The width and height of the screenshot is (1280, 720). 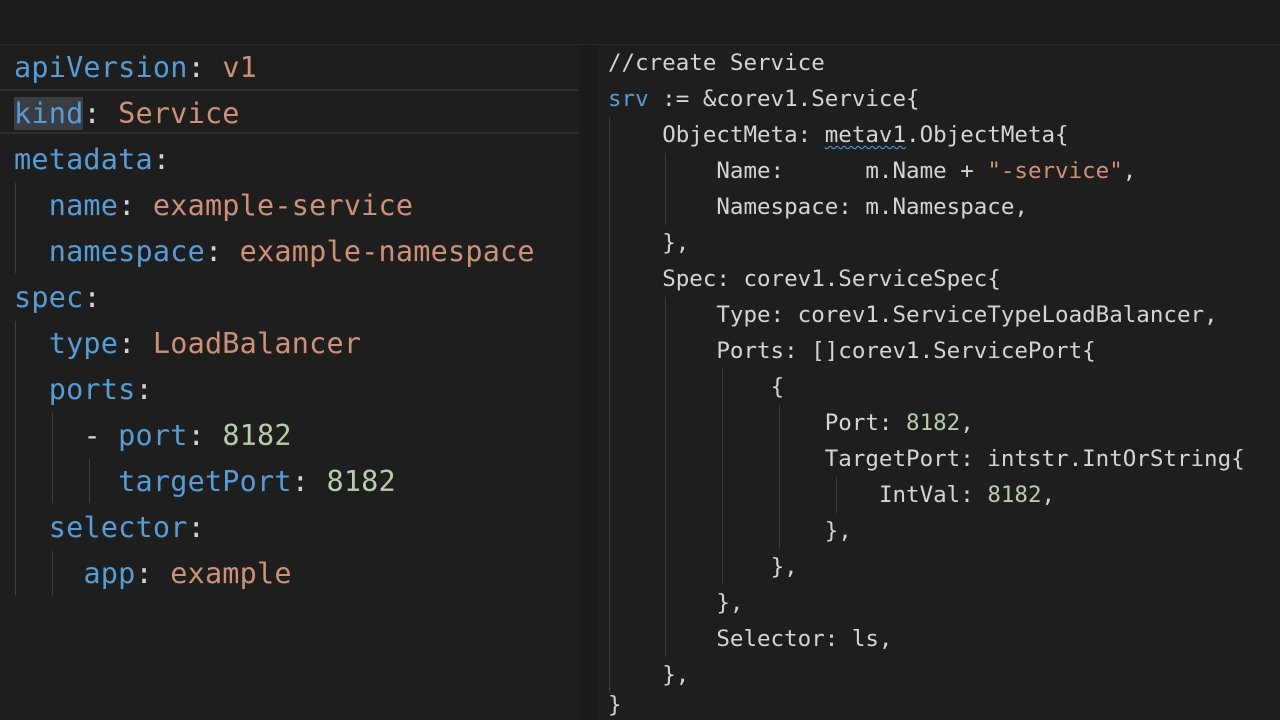 What do you see at coordinates (589, 382) in the screenshot?
I see `pane-divider` at bounding box center [589, 382].